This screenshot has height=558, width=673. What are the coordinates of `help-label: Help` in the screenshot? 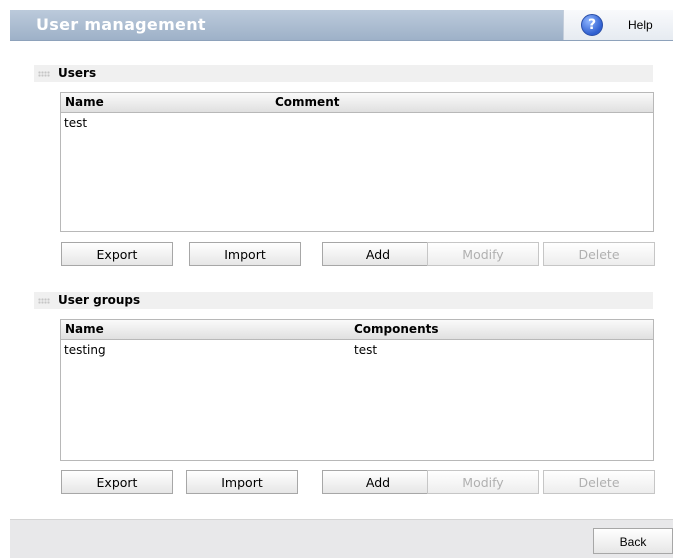 It's located at (640, 25).